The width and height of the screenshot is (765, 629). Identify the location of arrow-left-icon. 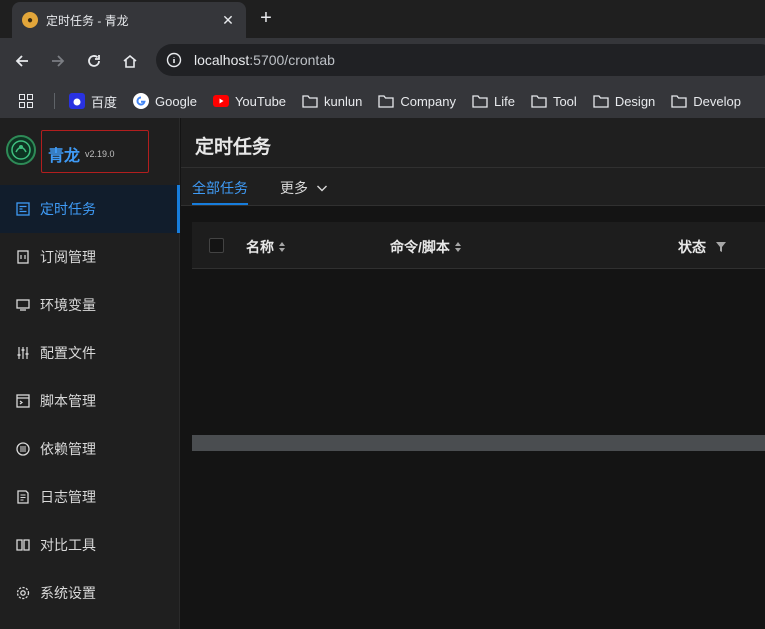
(21, 61).